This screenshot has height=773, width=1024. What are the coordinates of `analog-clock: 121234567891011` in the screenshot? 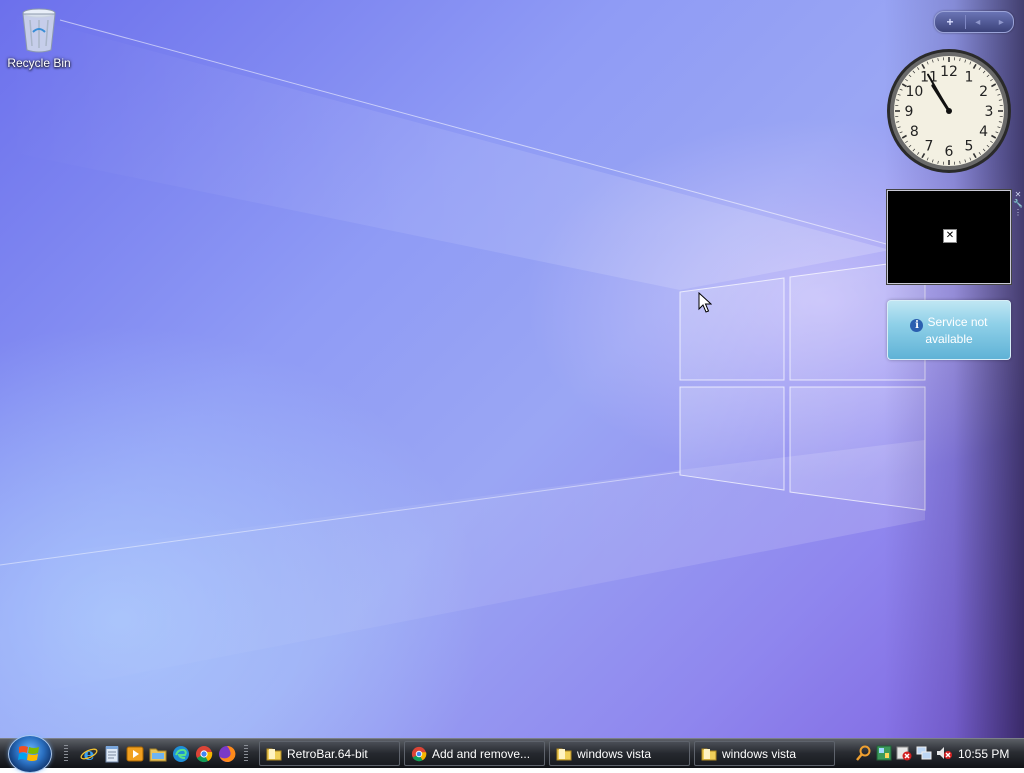 It's located at (949, 112).